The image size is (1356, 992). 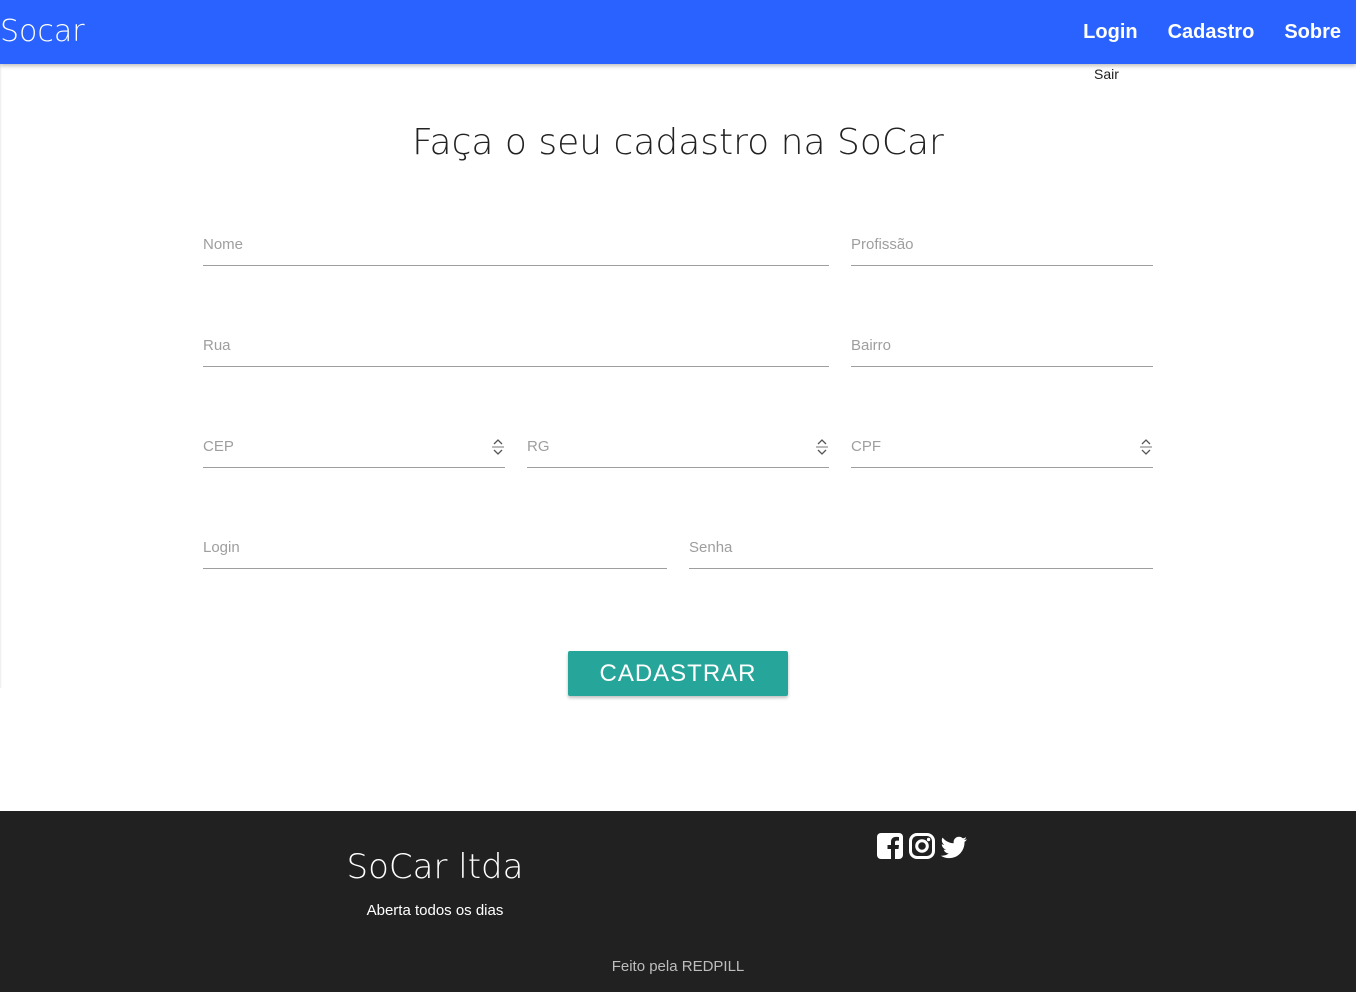 I want to click on login-field-wrapper, so click(x=435, y=547).